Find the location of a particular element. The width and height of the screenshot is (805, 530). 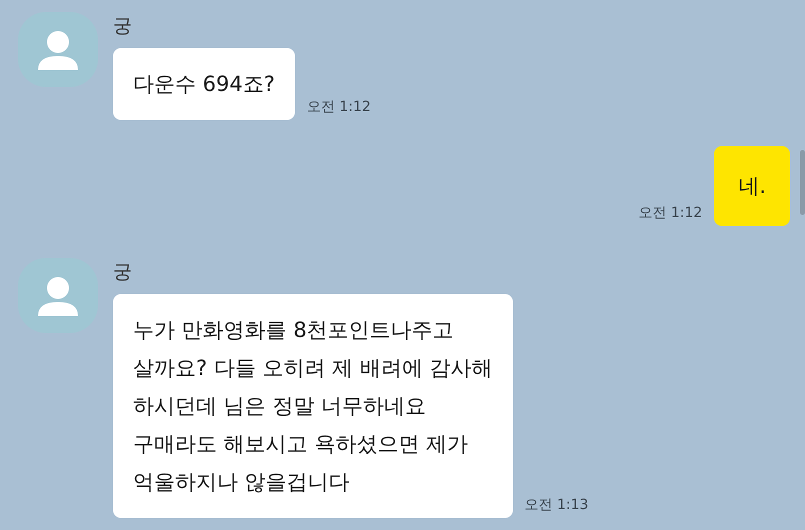

message-time: 오전 1:13 is located at coordinates (556, 505).